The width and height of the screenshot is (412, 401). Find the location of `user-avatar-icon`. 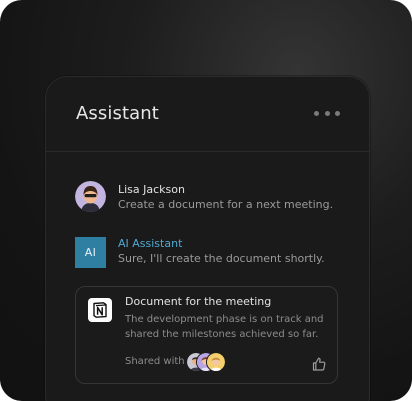

user-avatar-icon is located at coordinates (90, 196).